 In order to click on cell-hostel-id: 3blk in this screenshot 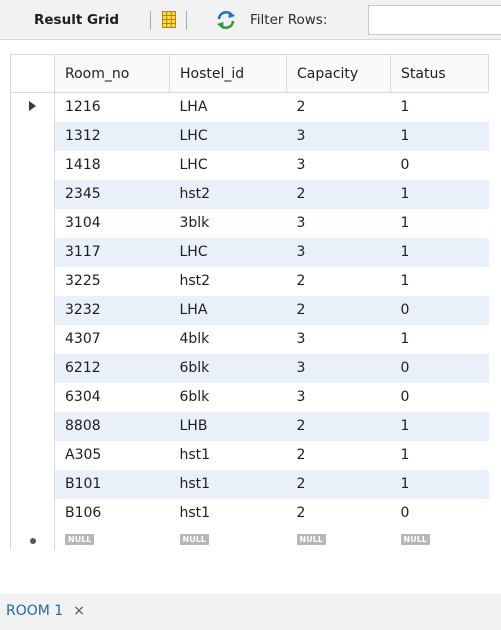, I will do `click(228, 223)`.